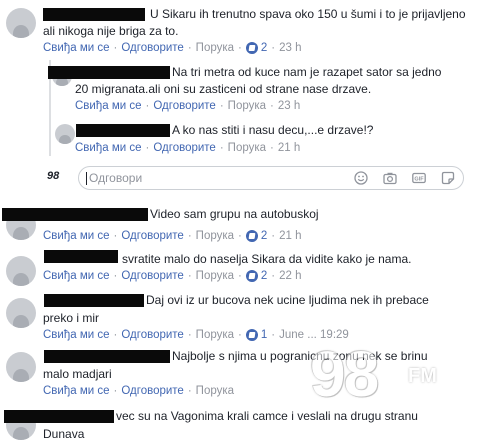 The height and width of the screenshot is (448, 488). What do you see at coordinates (290, 276) in the screenshot?
I see `timestamp: 22 h` at bounding box center [290, 276].